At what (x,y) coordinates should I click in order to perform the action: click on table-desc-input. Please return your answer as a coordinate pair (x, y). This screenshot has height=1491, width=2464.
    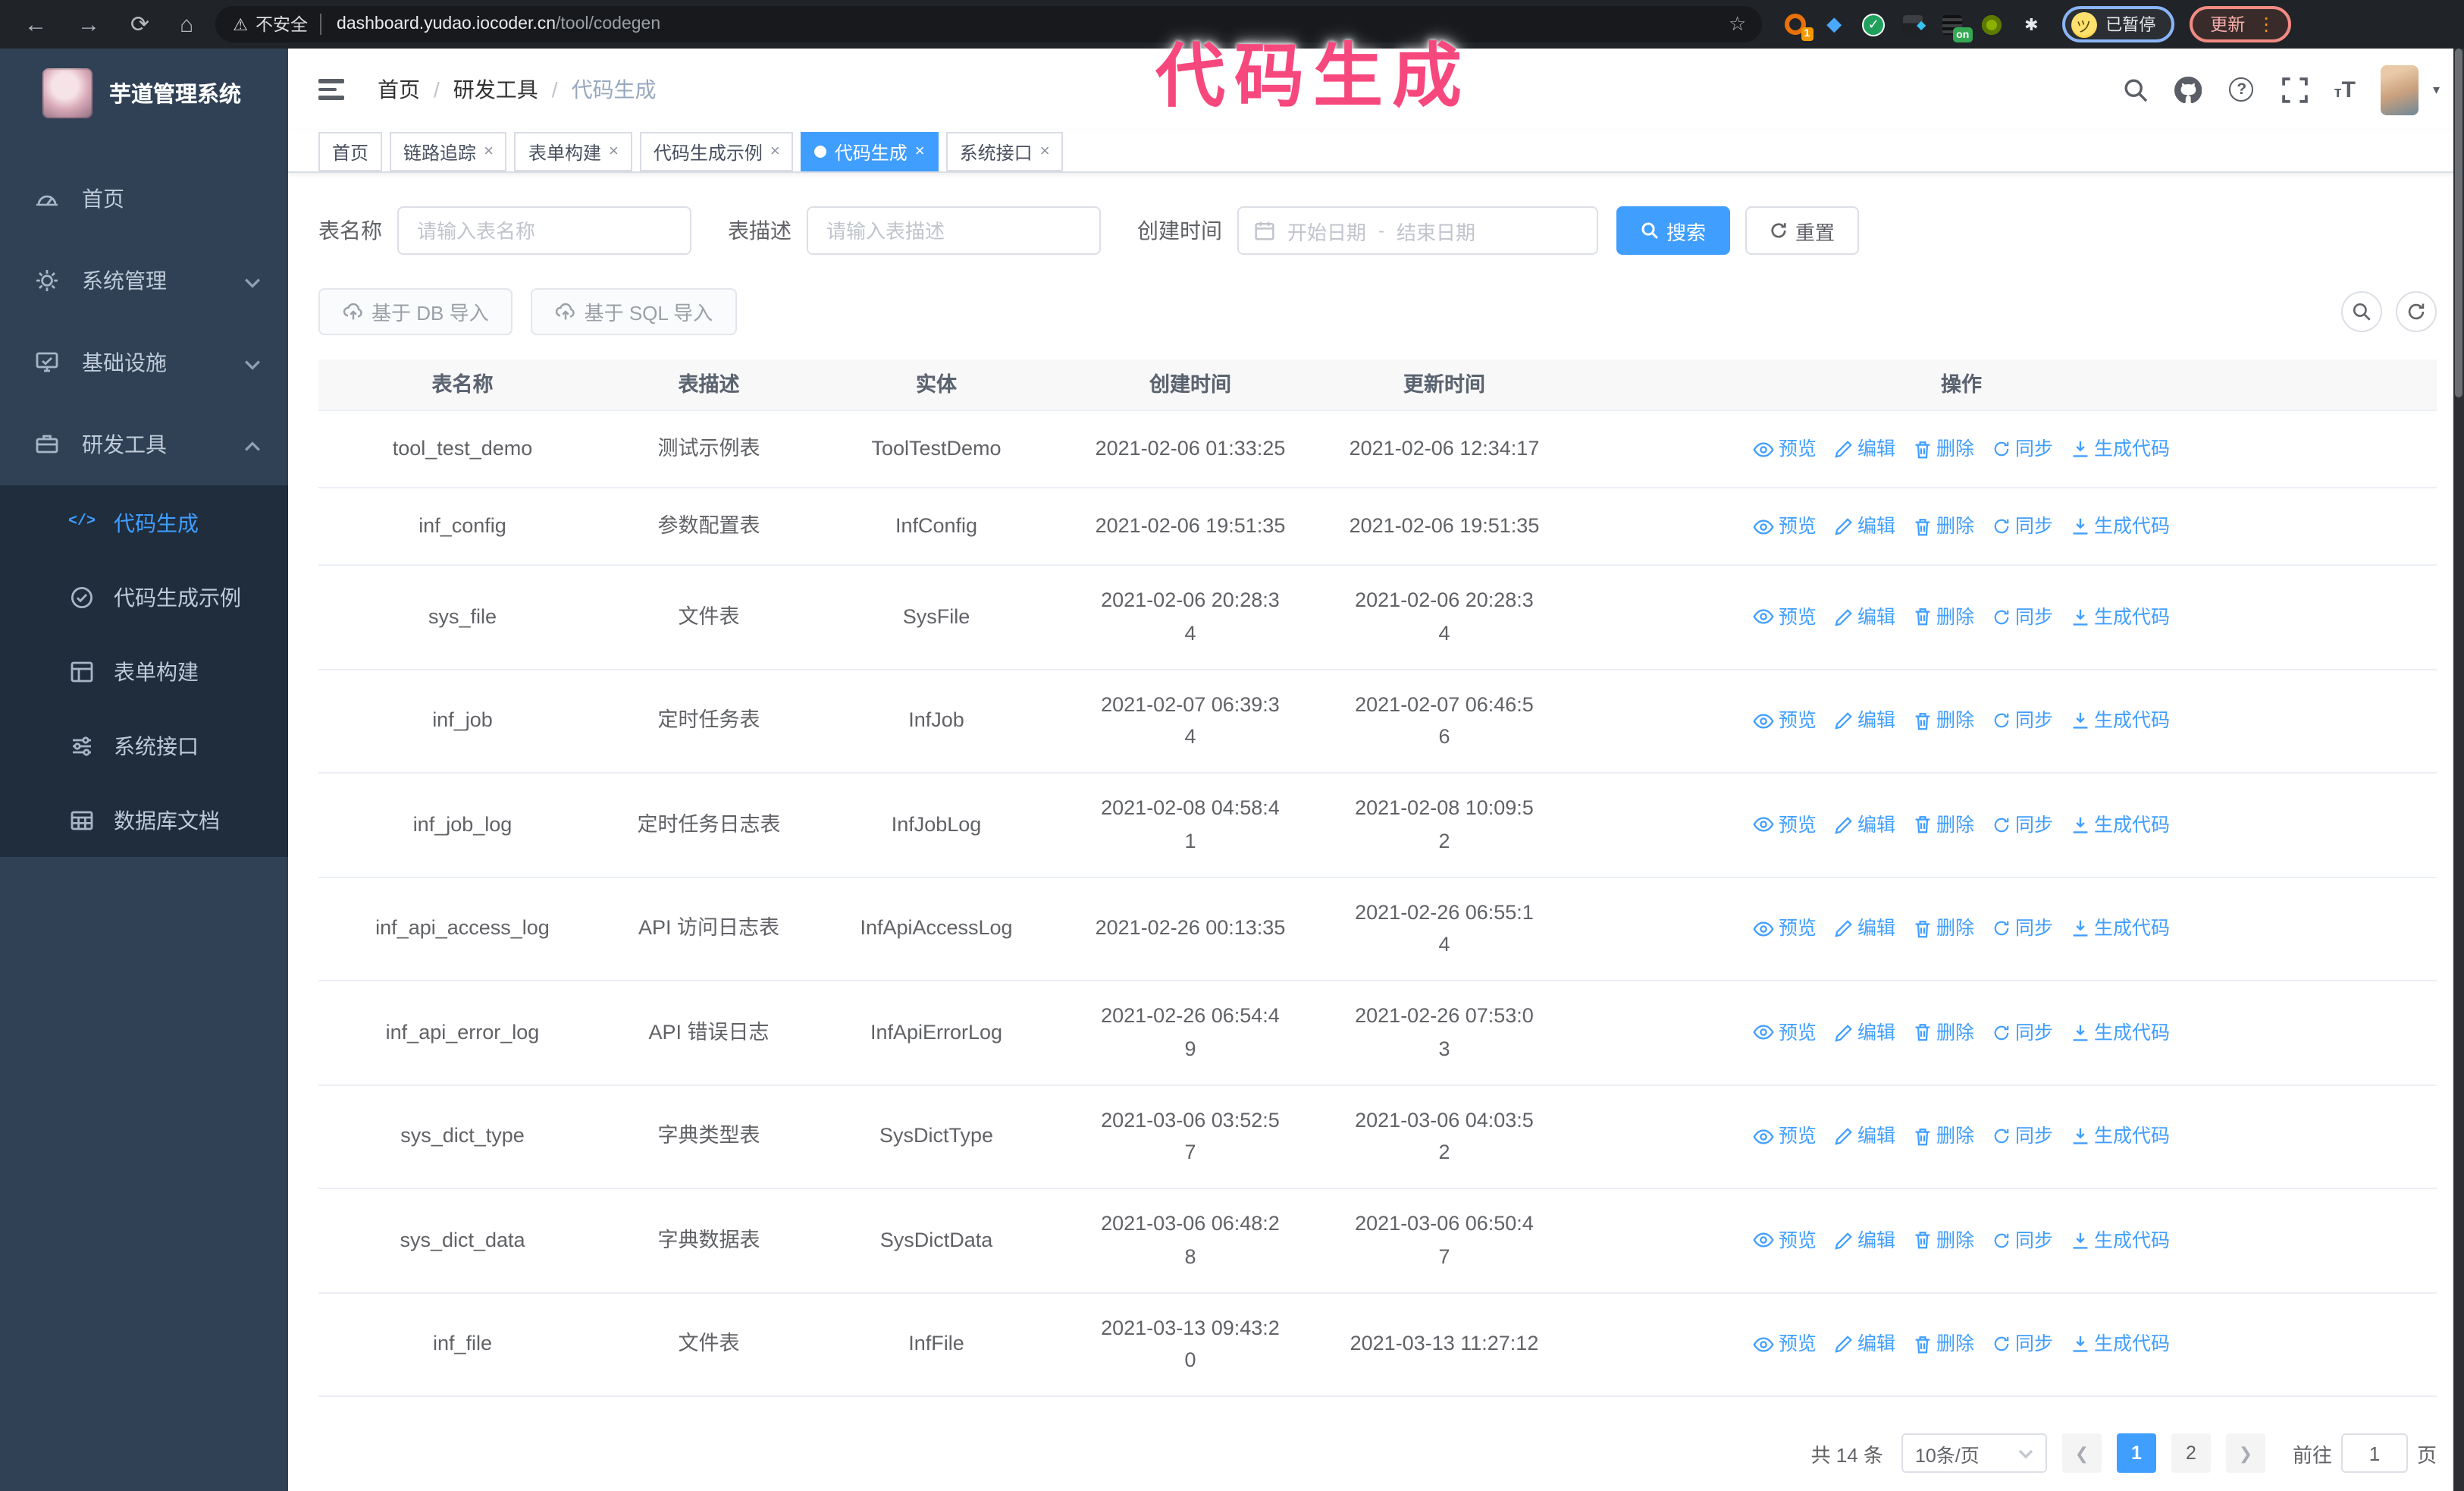
    Looking at the image, I should click on (954, 230).